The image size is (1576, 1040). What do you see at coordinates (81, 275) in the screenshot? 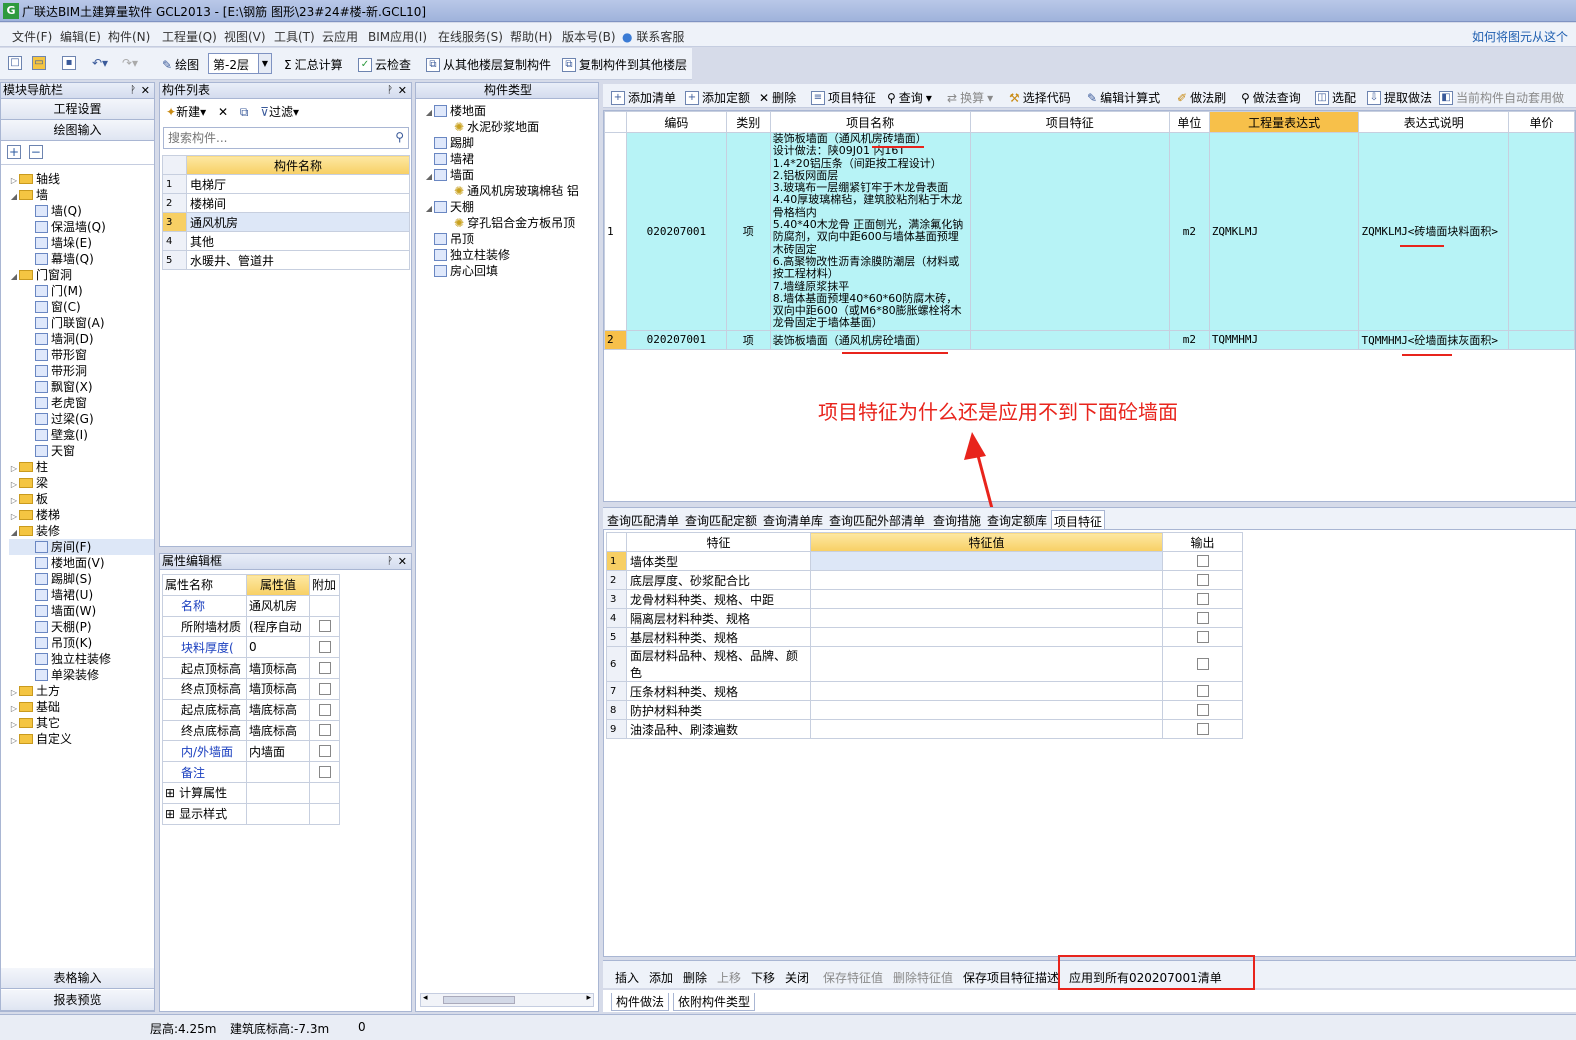
I see `tree-folder: ◢ 门窗洞` at bounding box center [81, 275].